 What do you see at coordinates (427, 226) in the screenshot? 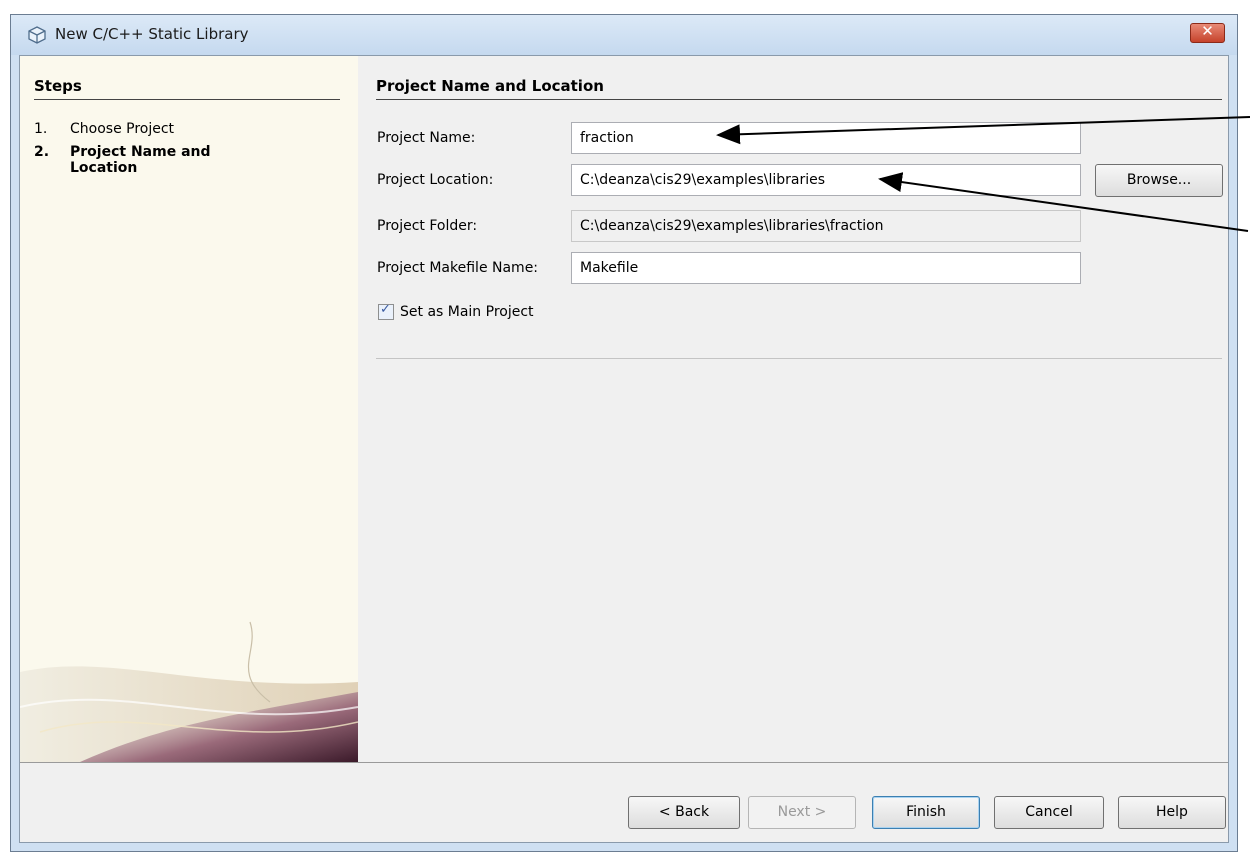
I see `project-folder-label: Project Folder:` at bounding box center [427, 226].